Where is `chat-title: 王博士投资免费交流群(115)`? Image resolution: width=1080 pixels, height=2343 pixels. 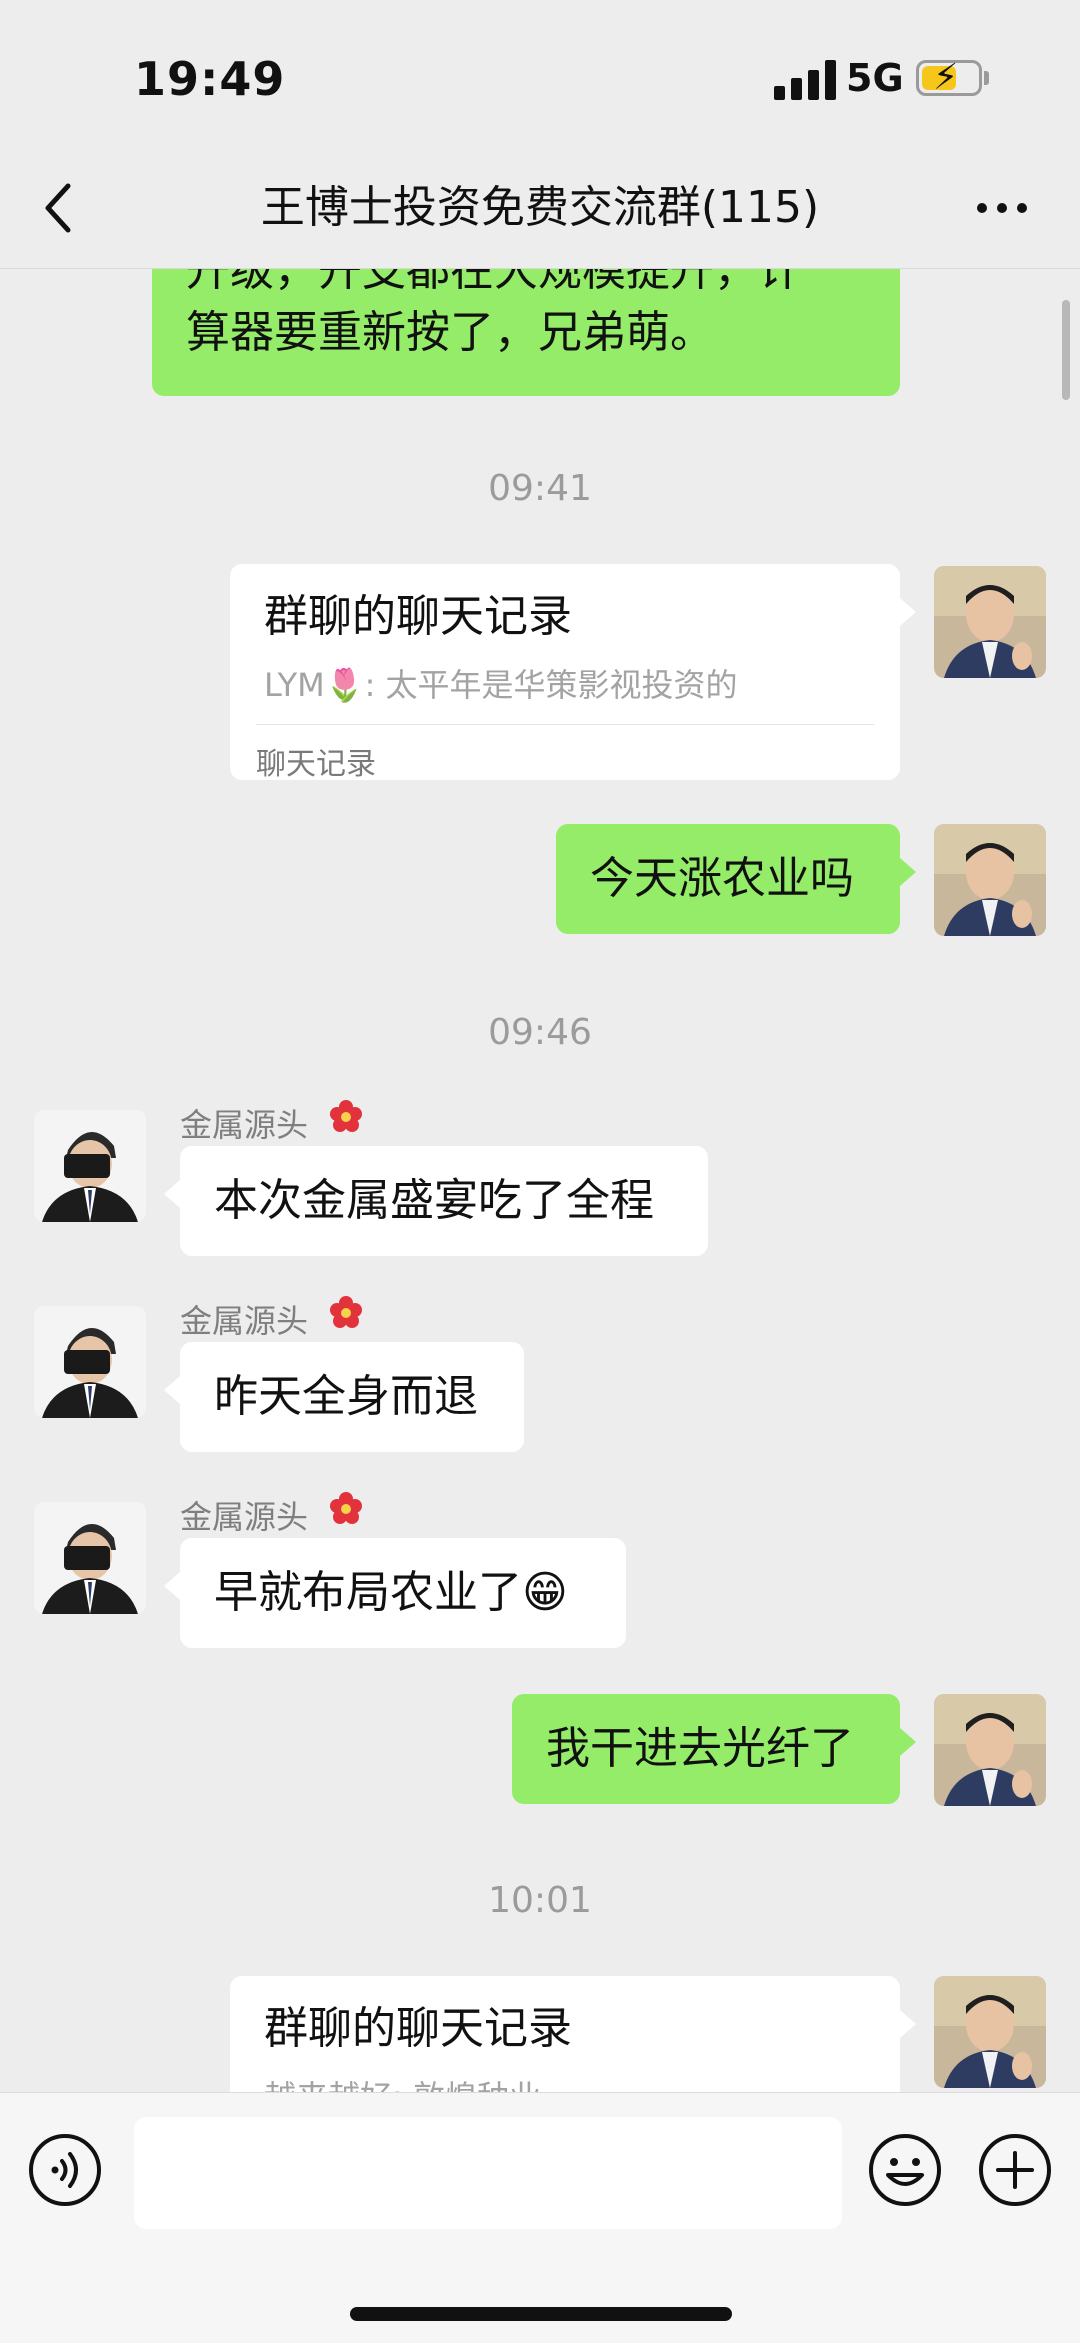 chat-title: 王博士投资免费交流群(115) is located at coordinates (540, 207).